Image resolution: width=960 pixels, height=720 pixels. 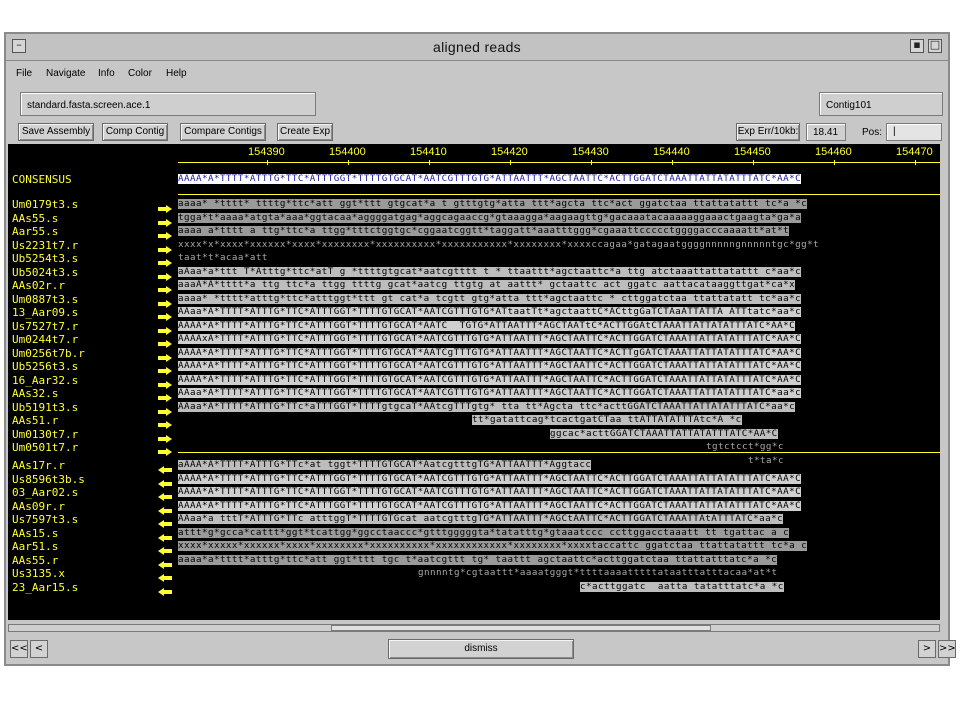 I want to click on menu-navigate: Navigate, so click(x=65, y=73).